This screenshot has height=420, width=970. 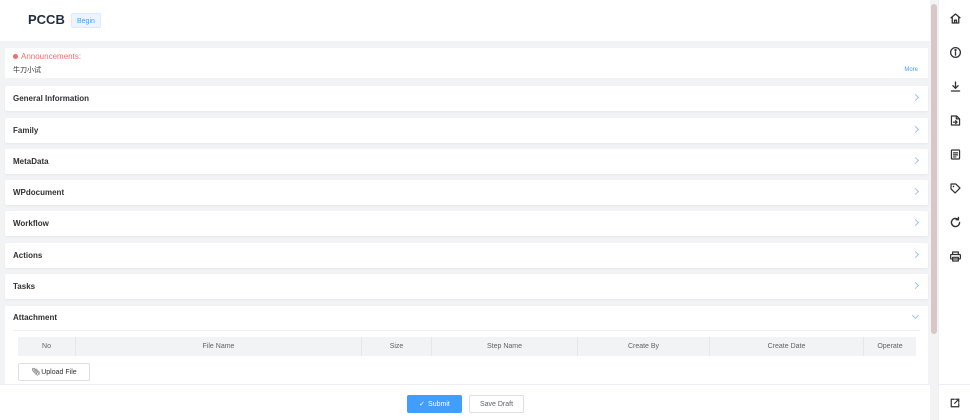 What do you see at coordinates (31, 161) in the screenshot?
I see `section-label: MetaData` at bounding box center [31, 161].